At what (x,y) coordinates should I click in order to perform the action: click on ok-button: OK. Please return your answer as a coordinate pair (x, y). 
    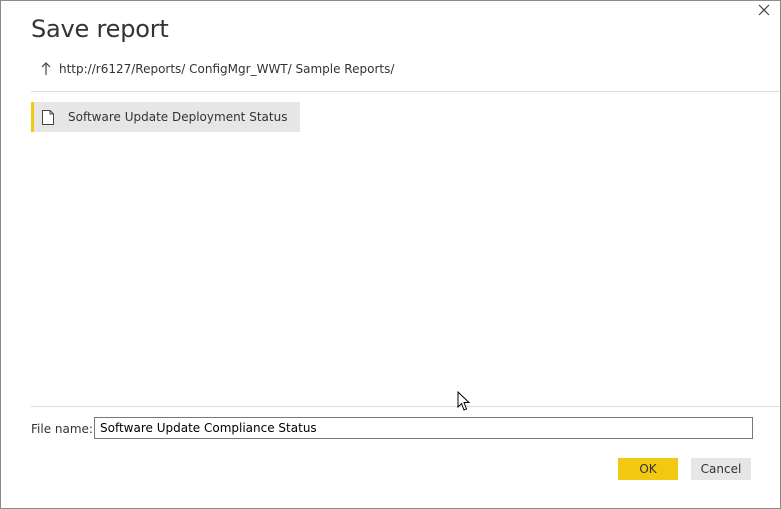
    Looking at the image, I should click on (648, 469).